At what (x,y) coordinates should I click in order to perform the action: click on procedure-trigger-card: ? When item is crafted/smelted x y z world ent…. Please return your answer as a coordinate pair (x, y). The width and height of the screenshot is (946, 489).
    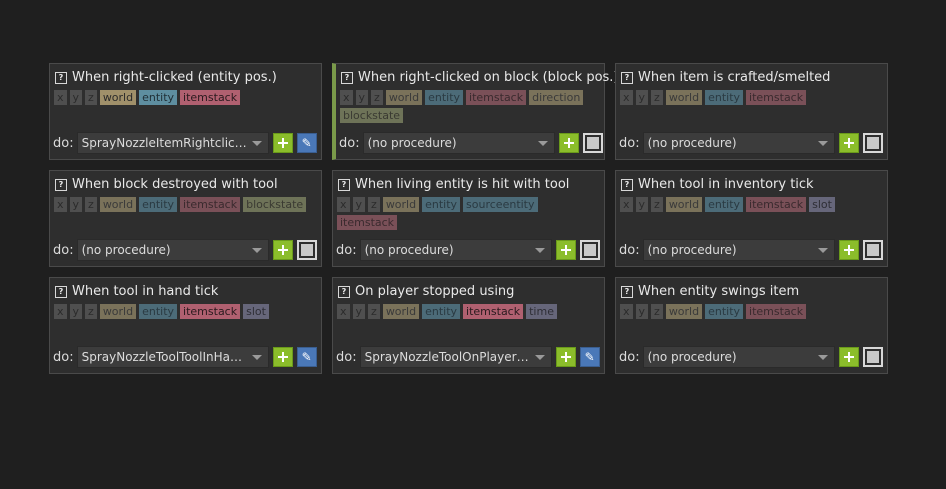
    Looking at the image, I should click on (751, 111).